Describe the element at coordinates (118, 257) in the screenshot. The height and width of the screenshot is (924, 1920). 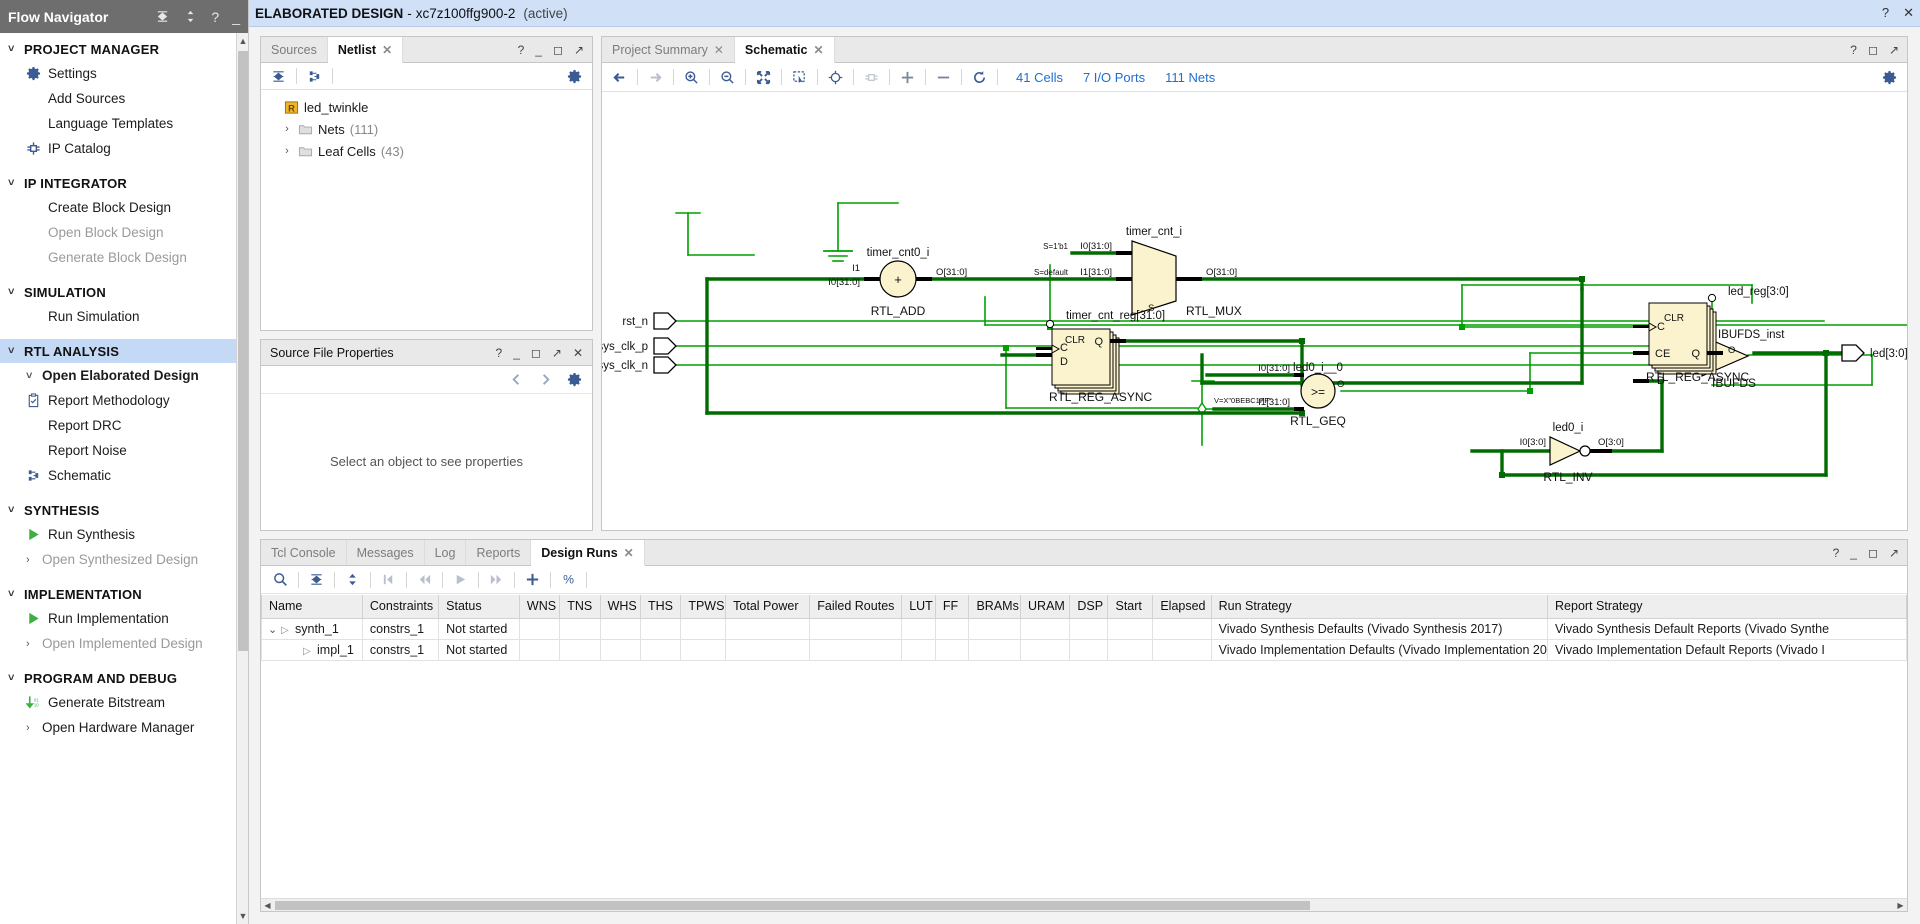
I see `sidebar-item-generate-block-design: Generate Block Design` at that location.